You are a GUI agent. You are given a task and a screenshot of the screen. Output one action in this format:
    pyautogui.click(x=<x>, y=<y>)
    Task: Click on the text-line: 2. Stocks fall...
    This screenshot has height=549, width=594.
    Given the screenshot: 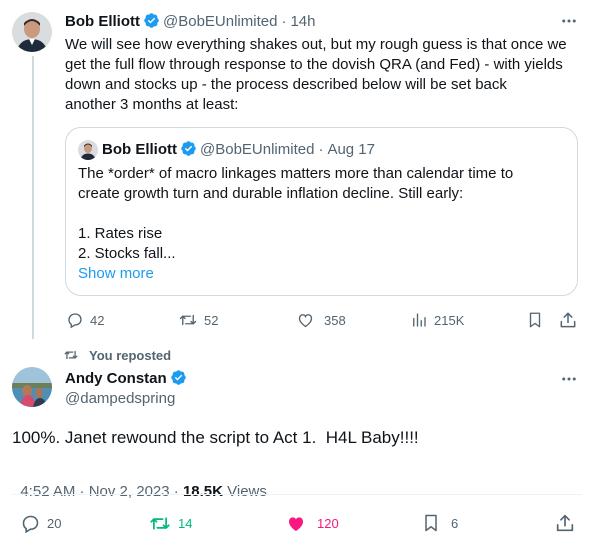 What is the action you would take?
    pyautogui.click(x=127, y=253)
    